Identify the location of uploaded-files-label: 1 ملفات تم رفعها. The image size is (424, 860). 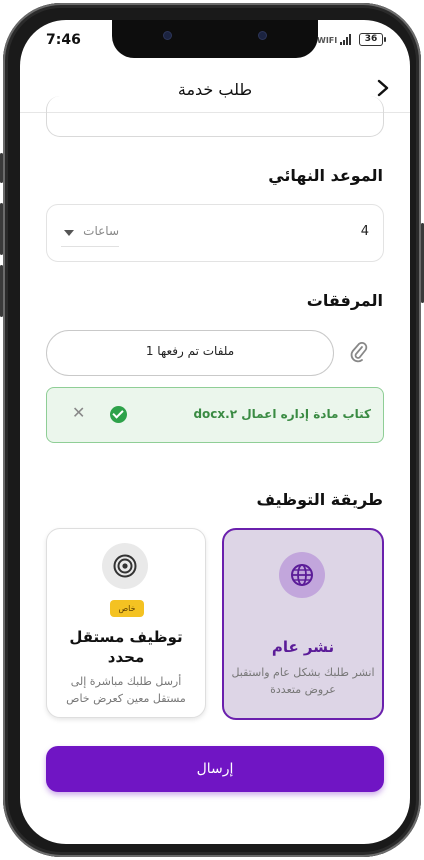
(190, 351).